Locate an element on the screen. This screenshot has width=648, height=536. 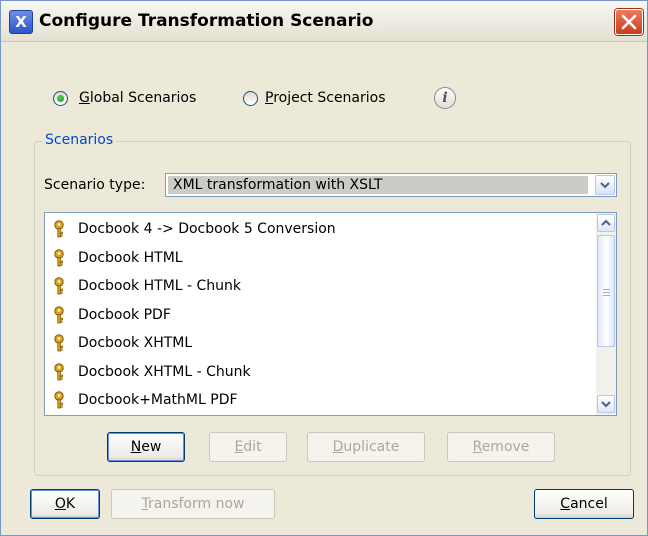
scroll-thumb is located at coordinates (606, 291).